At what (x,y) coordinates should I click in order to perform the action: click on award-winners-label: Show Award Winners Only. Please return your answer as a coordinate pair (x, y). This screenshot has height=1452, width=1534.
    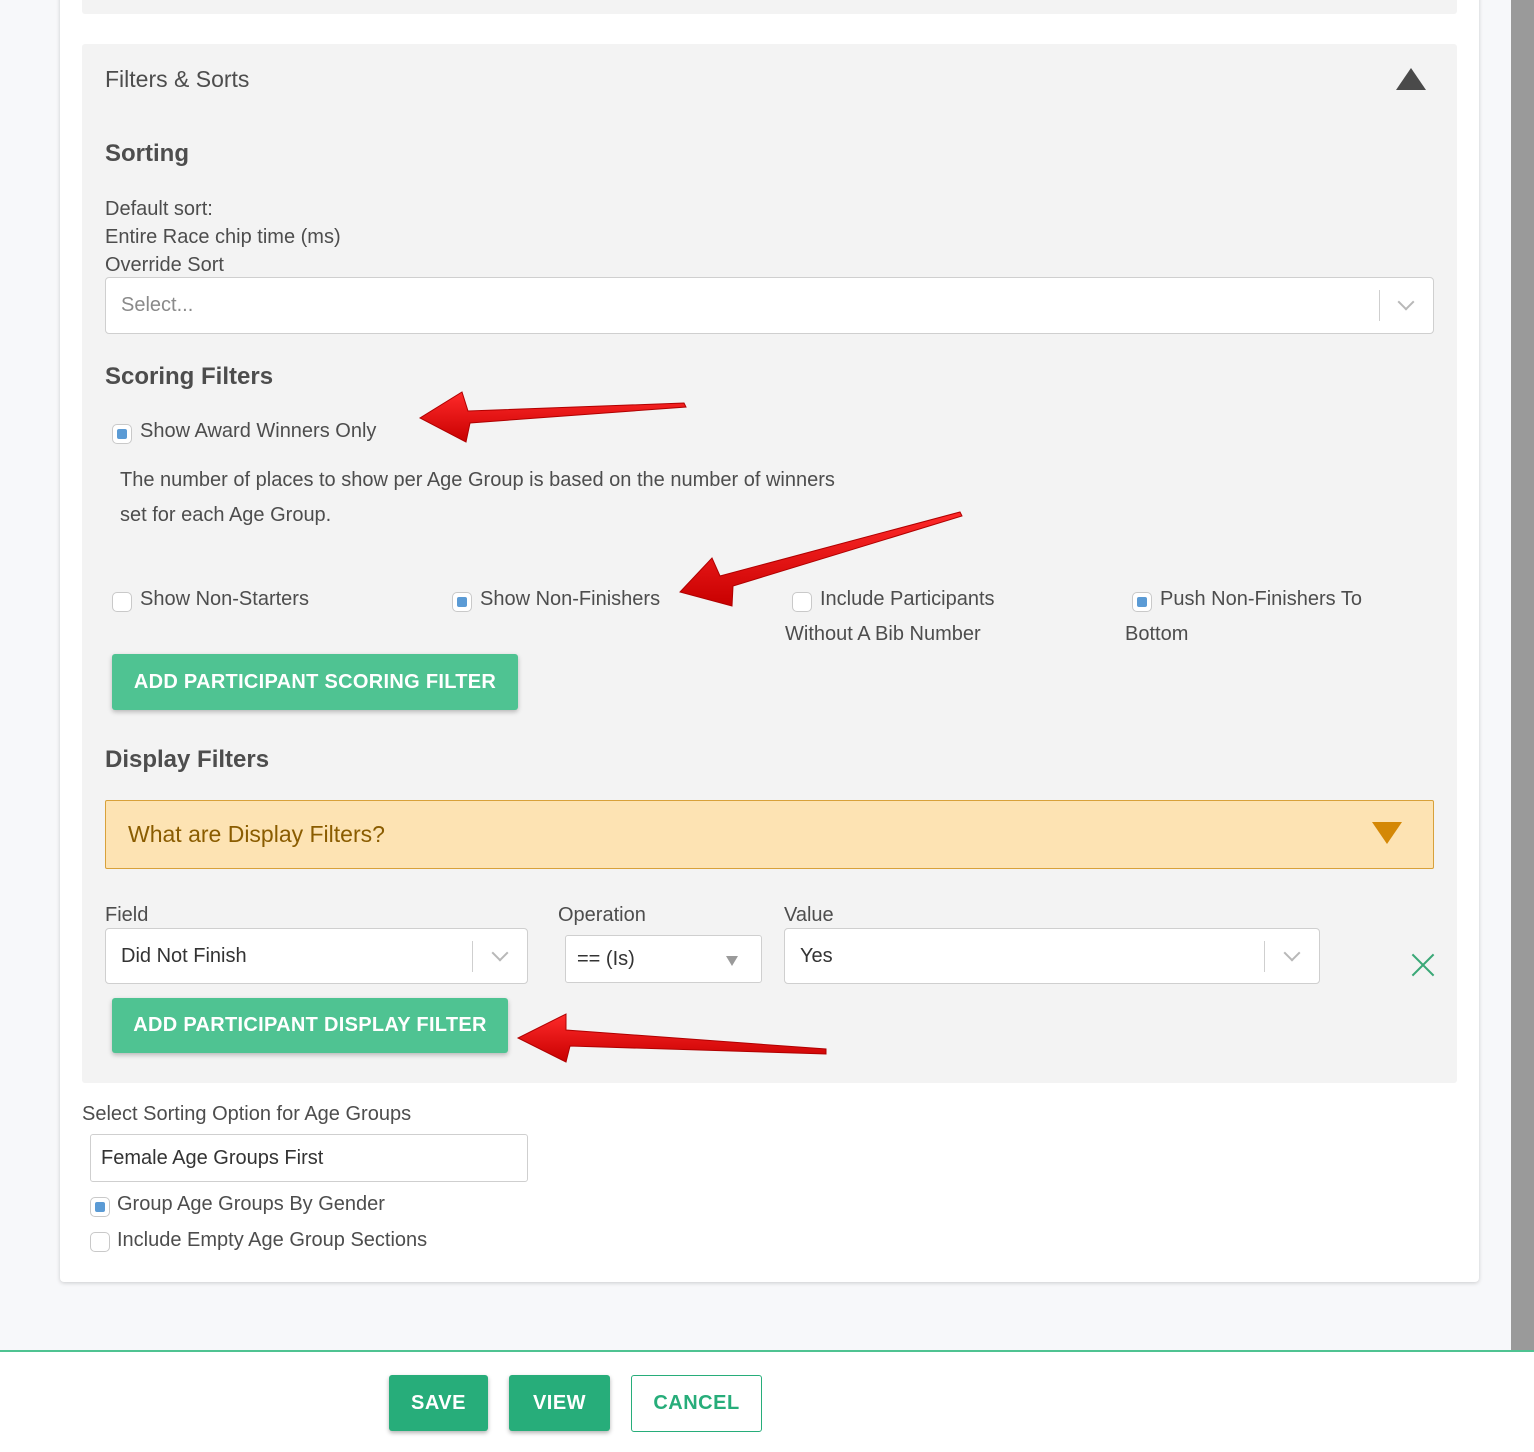
    Looking at the image, I should click on (258, 431).